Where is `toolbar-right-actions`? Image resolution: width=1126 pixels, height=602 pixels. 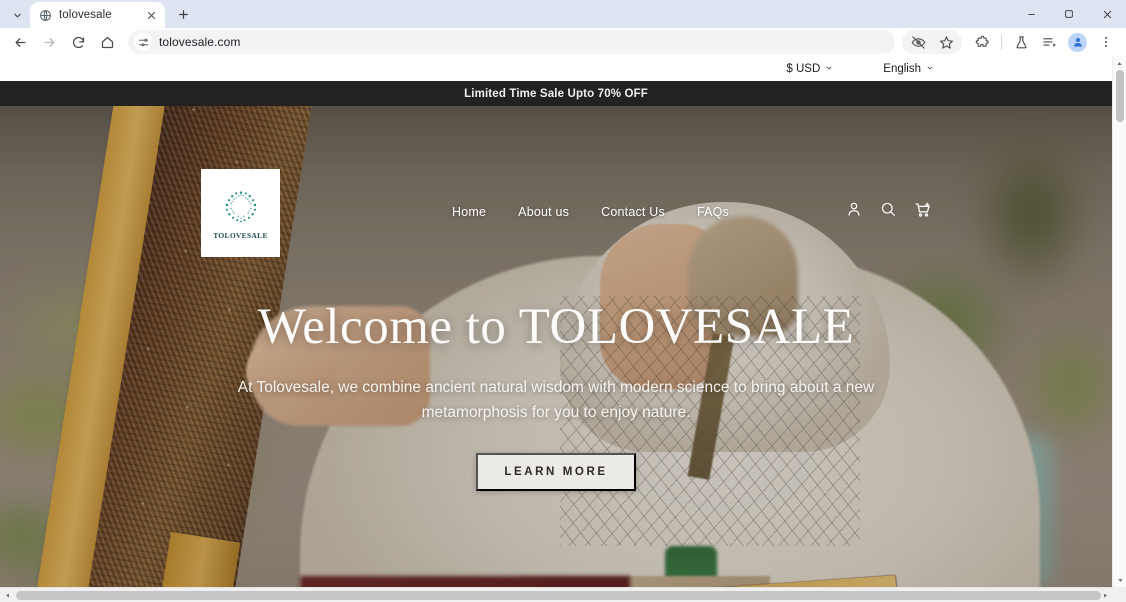 toolbar-right-actions is located at coordinates (1011, 42).